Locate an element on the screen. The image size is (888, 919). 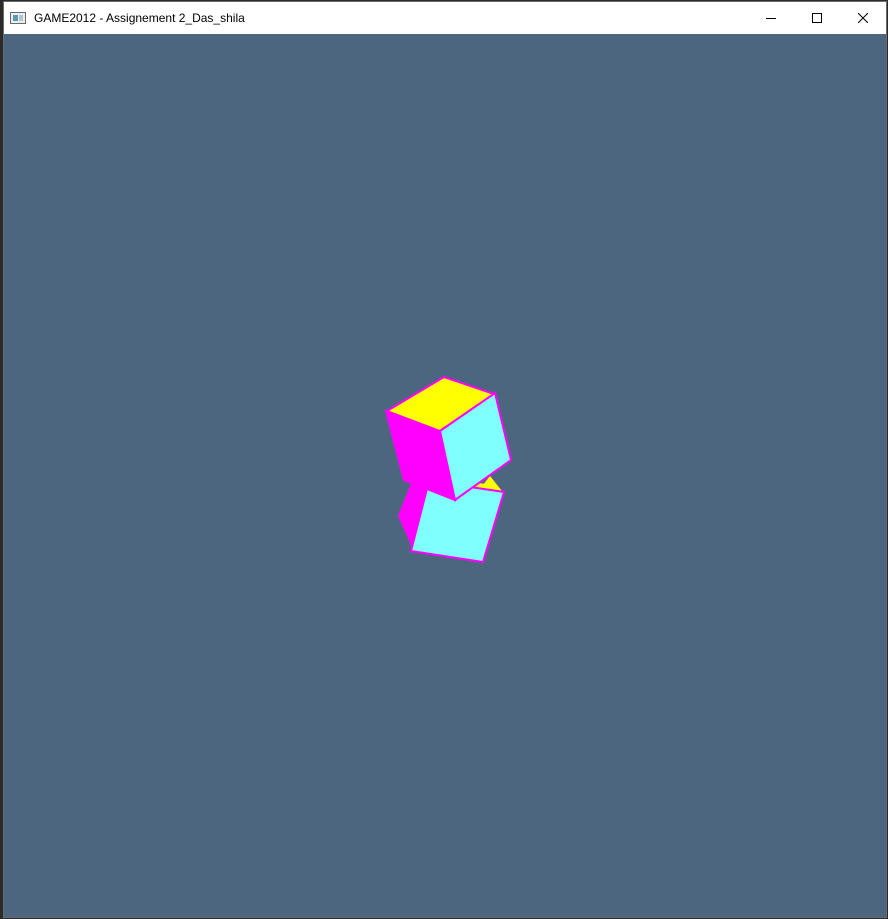
close-button is located at coordinates (863, 18).